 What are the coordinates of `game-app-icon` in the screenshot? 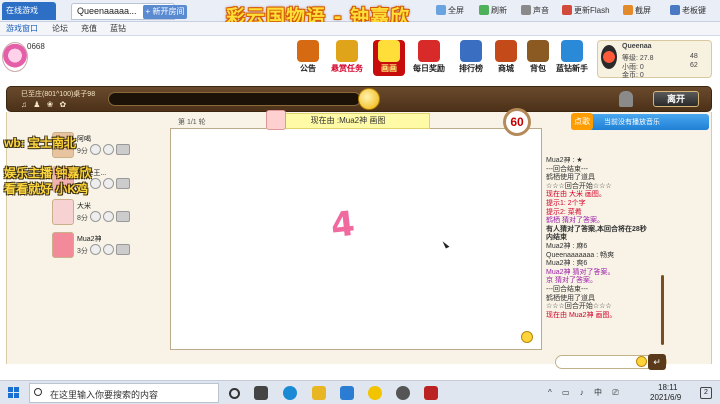 It's located at (403, 393).